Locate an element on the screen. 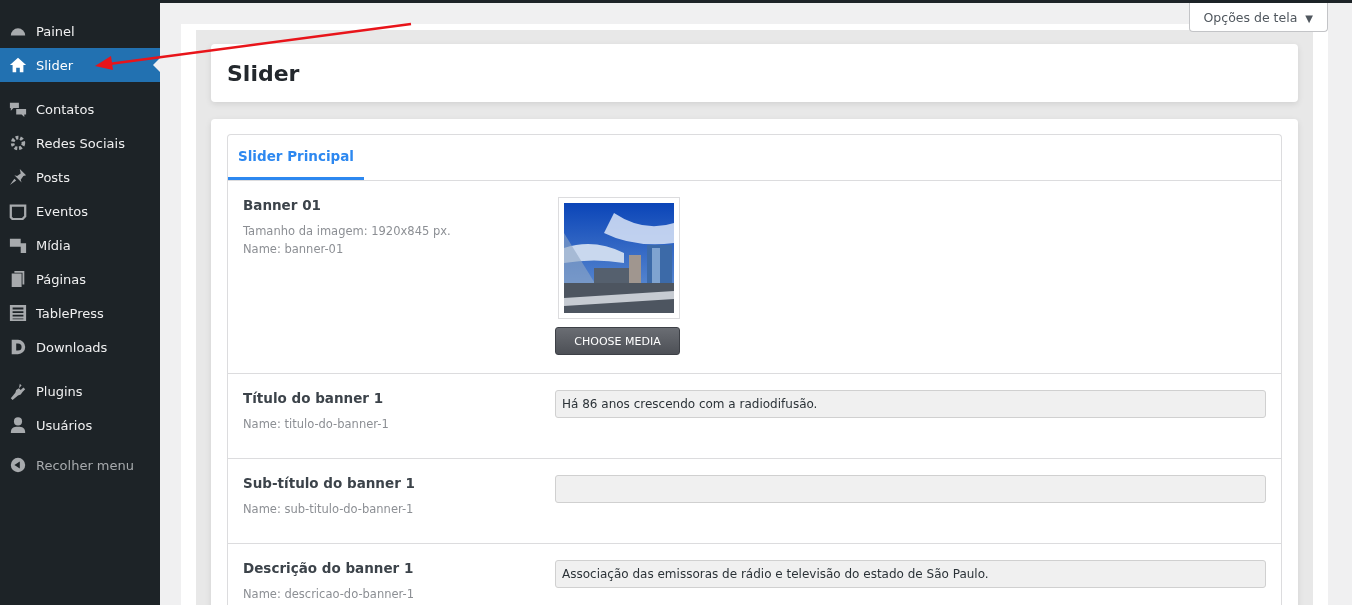 The width and height of the screenshot is (1352, 605). sidebar-item: Slider is located at coordinates (80, 65).